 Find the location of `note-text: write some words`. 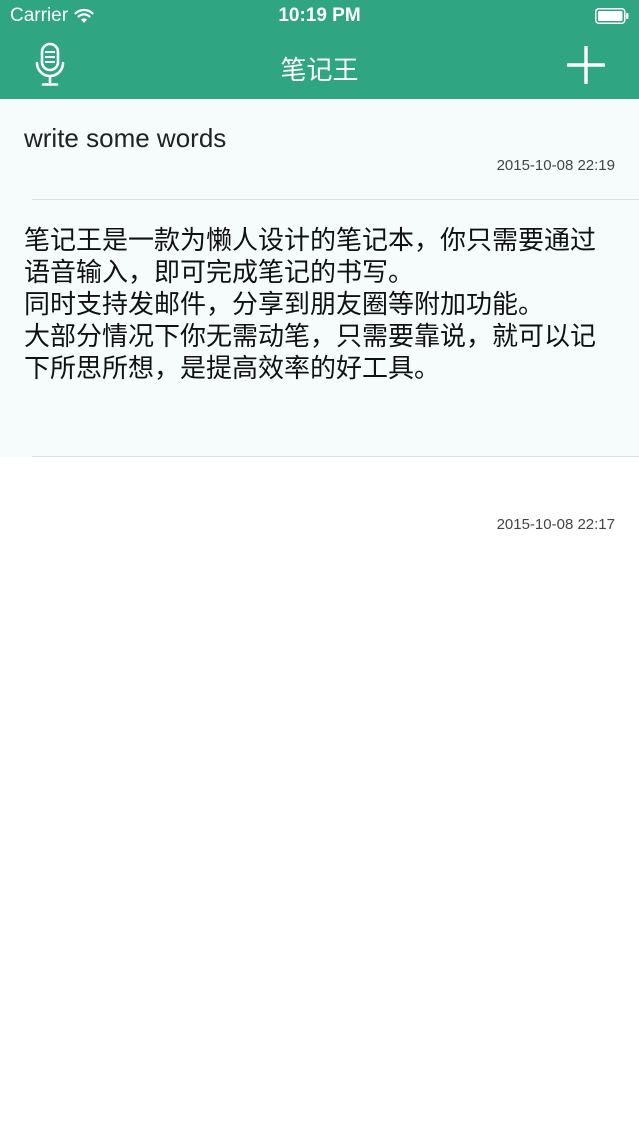

note-text: write some words is located at coordinates (125, 138).